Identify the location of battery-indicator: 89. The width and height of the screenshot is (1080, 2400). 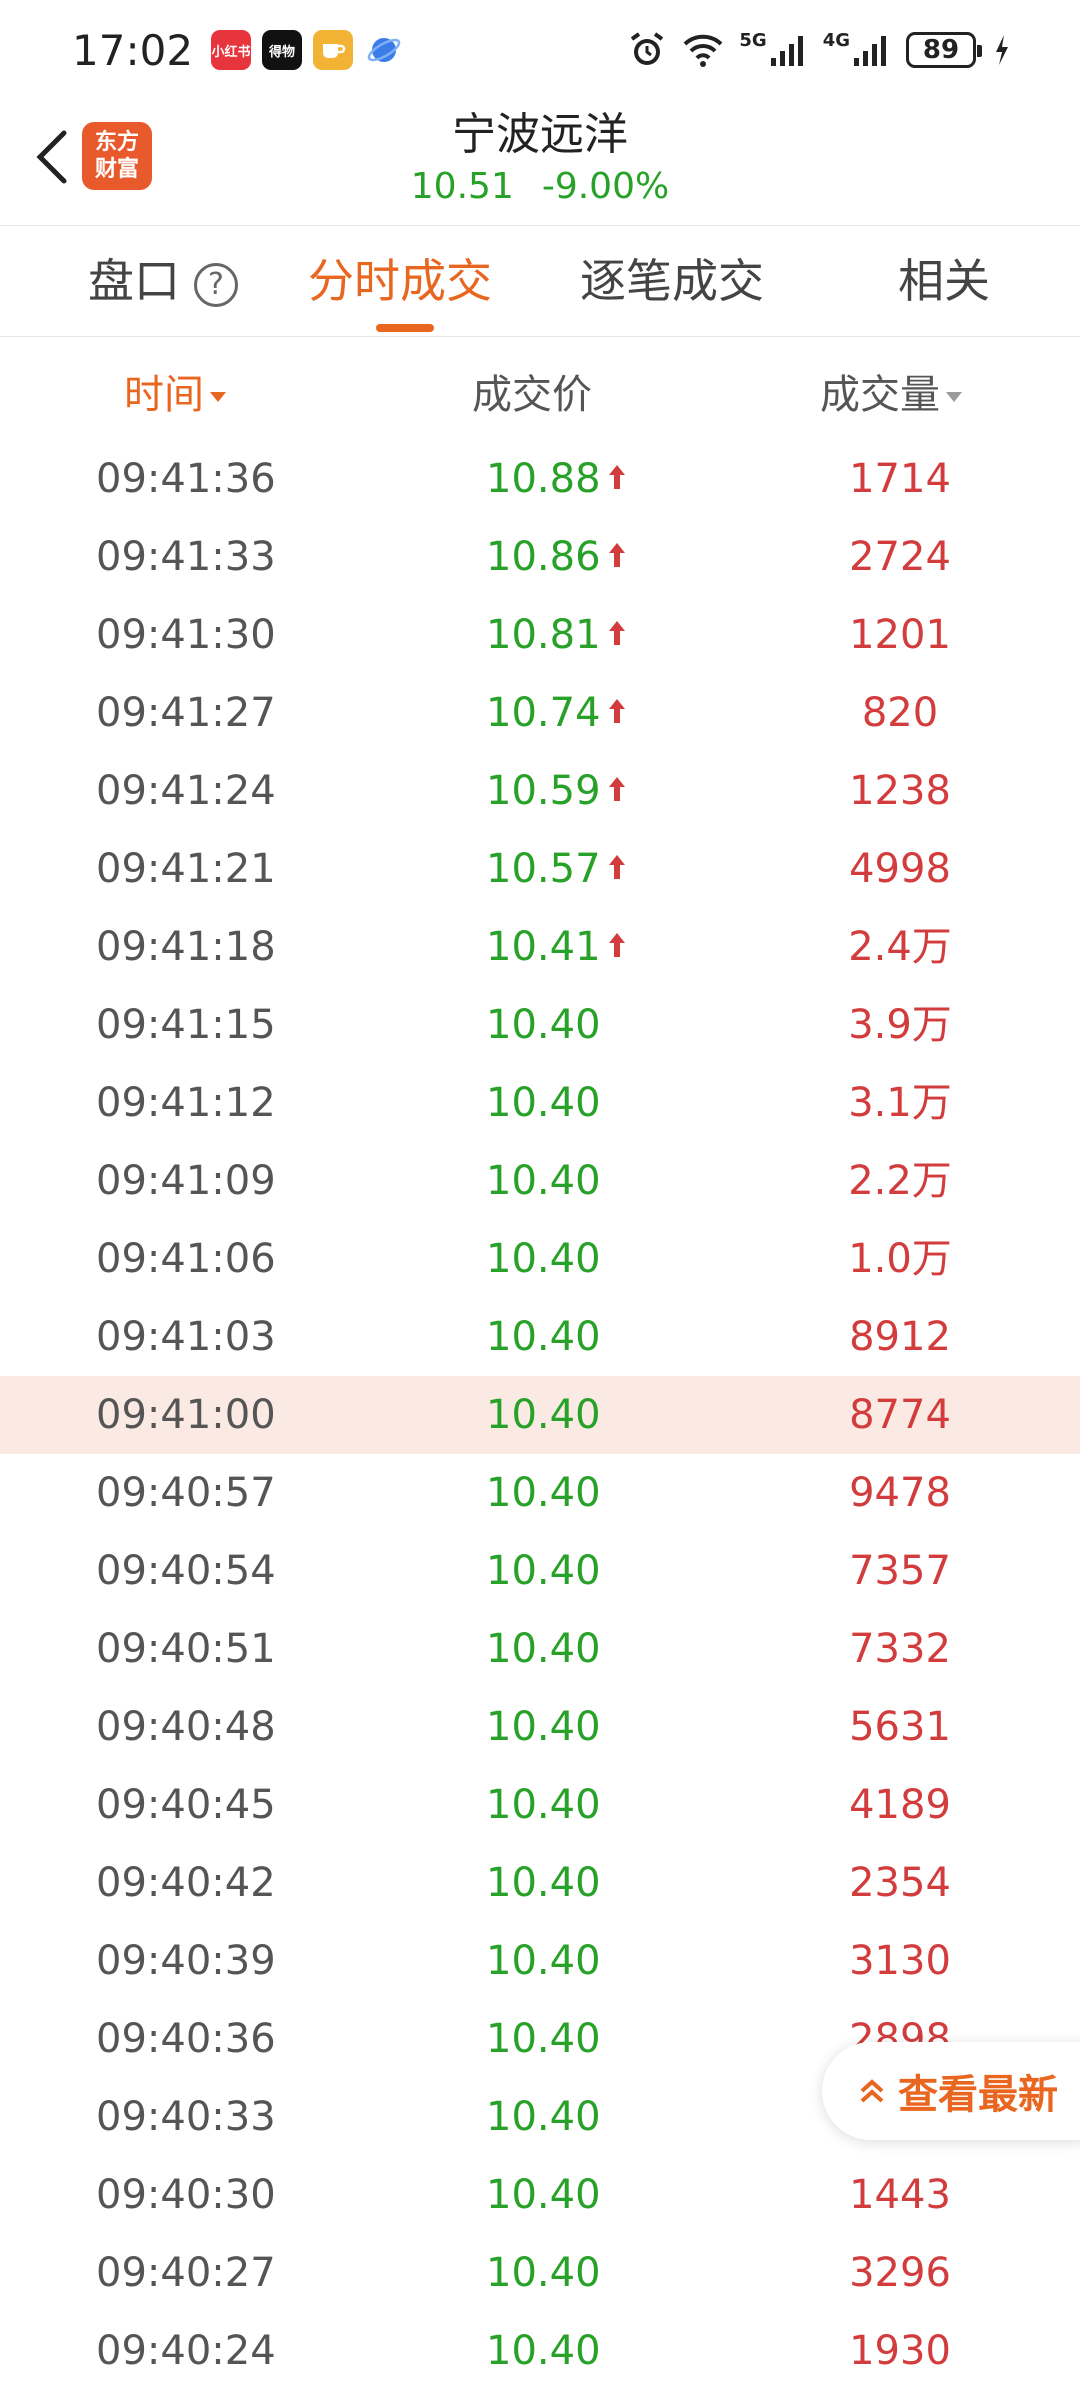
(944, 50).